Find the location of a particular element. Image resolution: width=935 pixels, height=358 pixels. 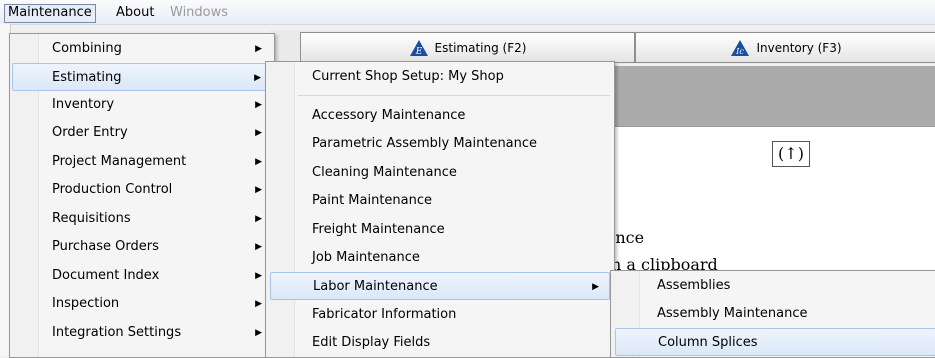

menu-item-integration-settings: Integration Settings ▶ is located at coordinates (142, 333).